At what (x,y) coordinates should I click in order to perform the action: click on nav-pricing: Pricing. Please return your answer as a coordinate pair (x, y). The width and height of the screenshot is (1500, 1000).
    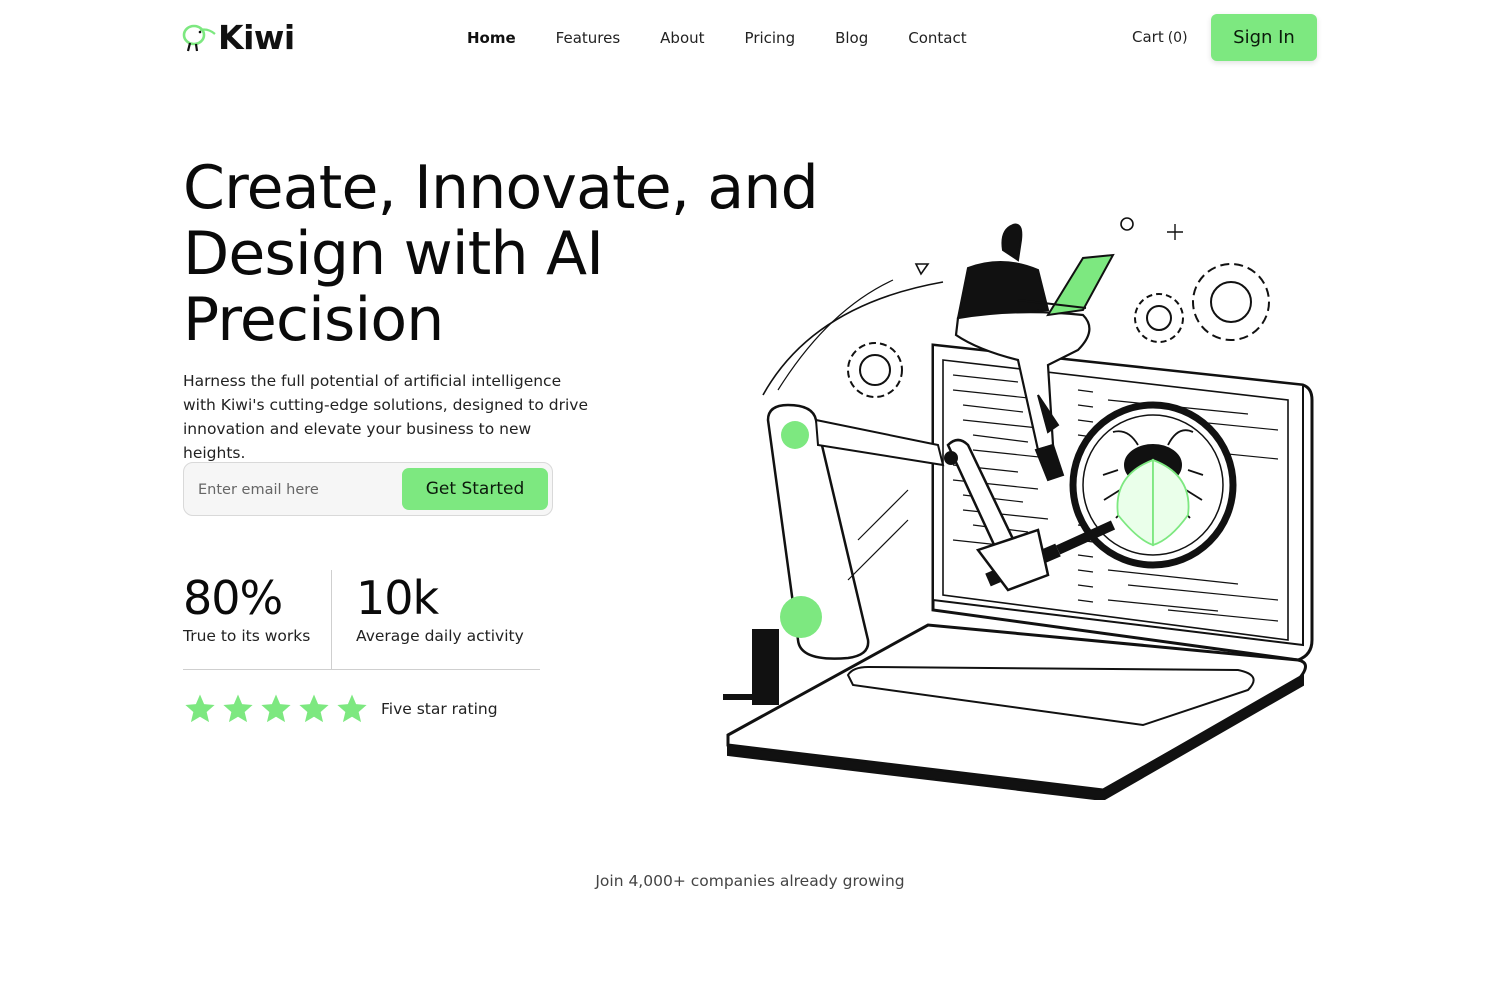
    Looking at the image, I should click on (770, 38).